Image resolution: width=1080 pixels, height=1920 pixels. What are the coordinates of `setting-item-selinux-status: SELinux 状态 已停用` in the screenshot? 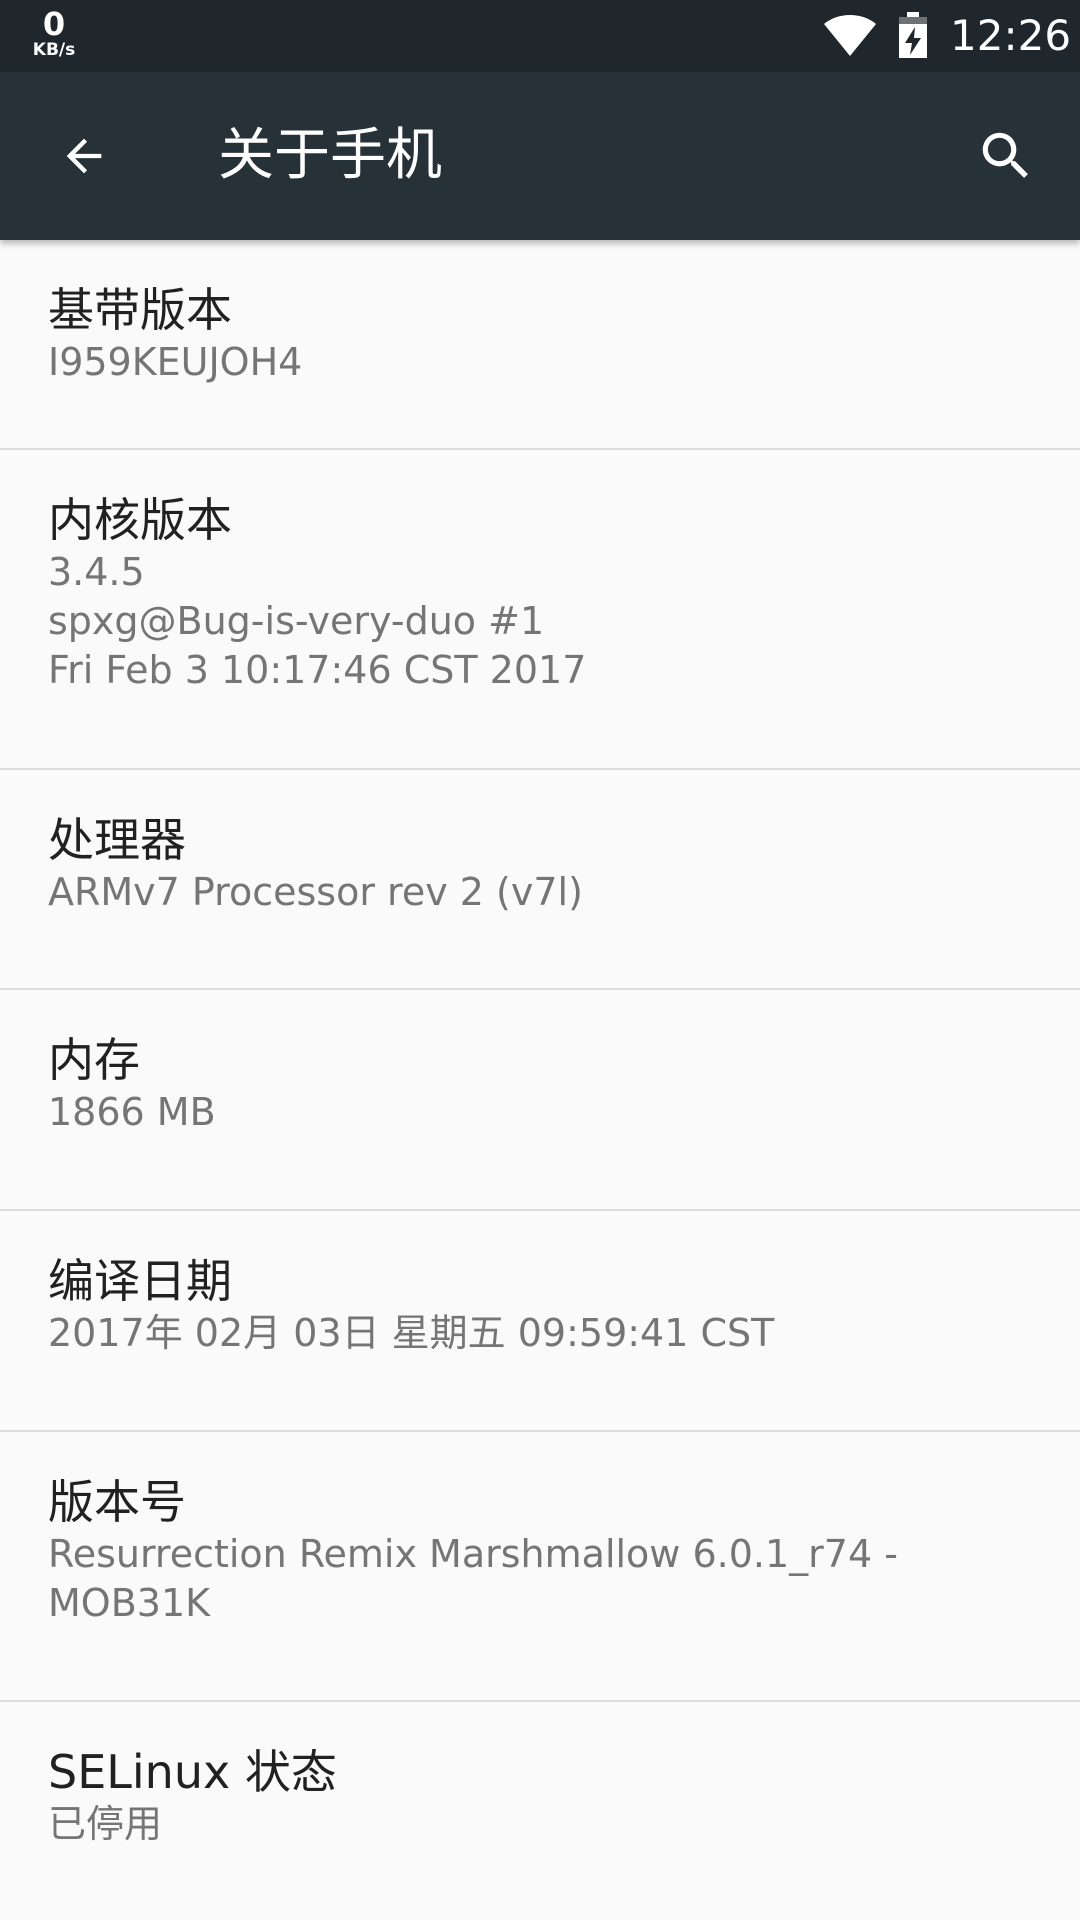 It's located at (540, 1809).